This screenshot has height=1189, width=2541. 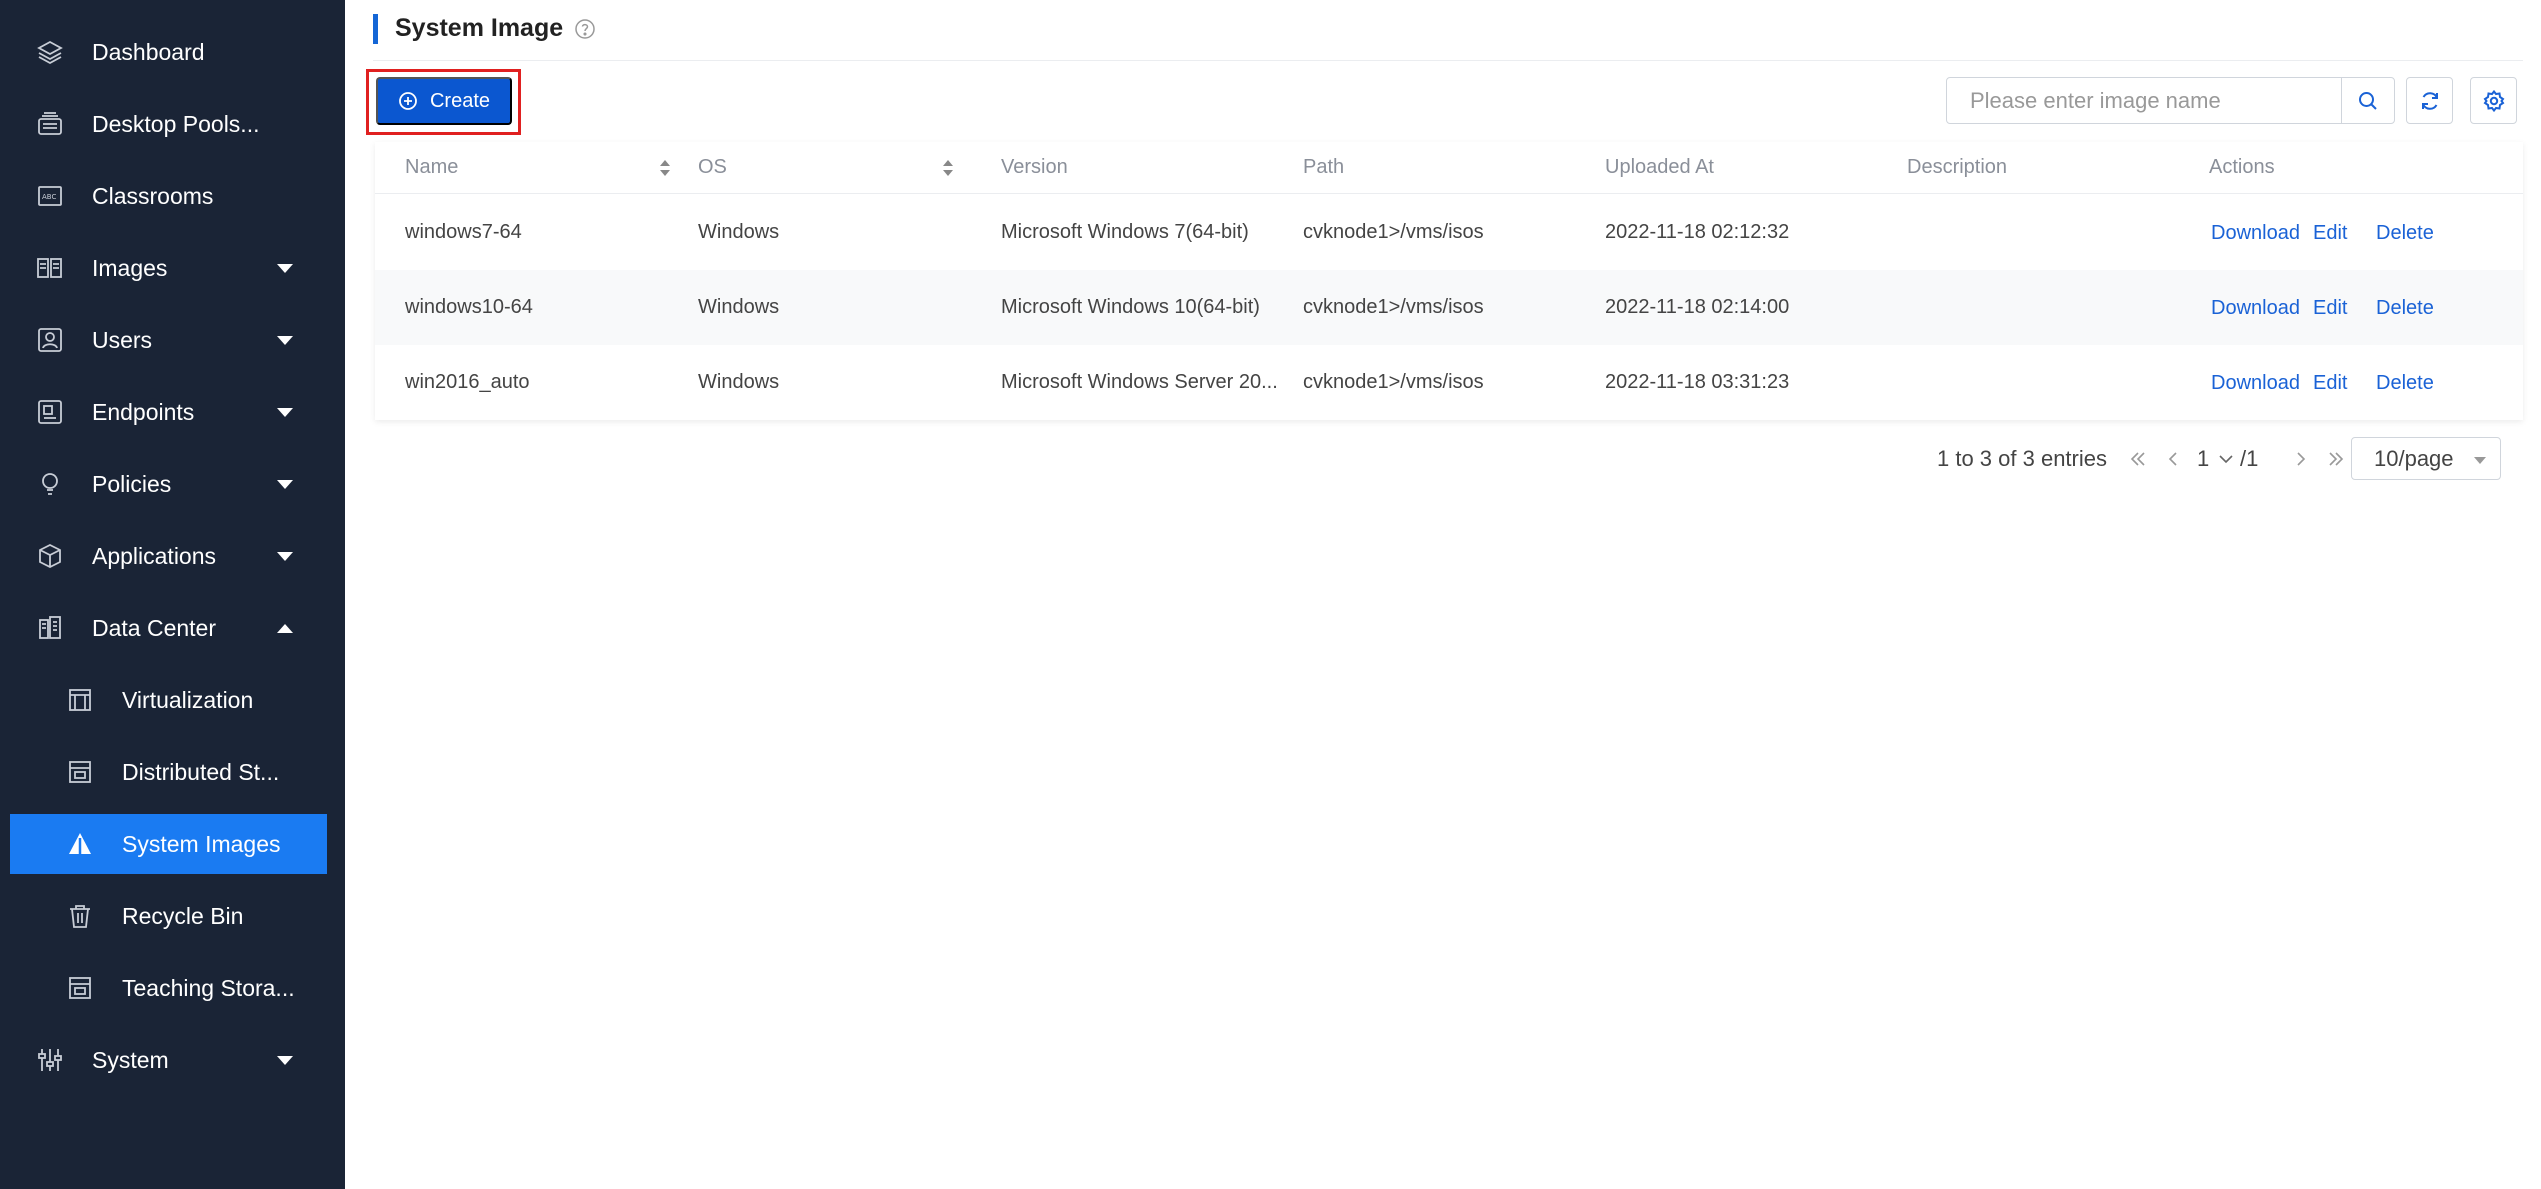 I want to click on building-icon, so click(x=50, y=628).